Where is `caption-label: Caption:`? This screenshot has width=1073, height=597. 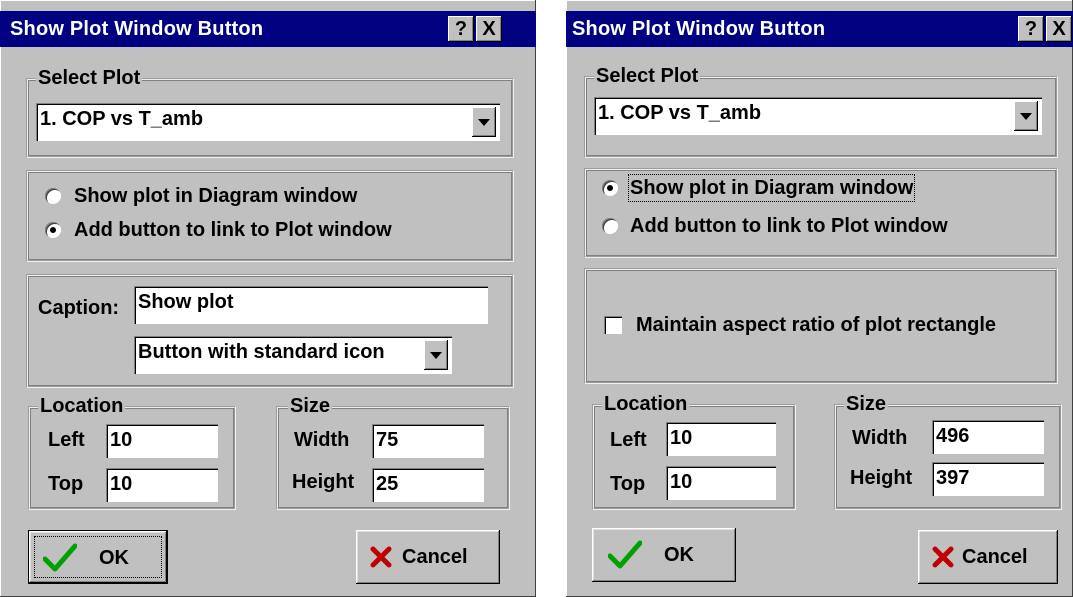
caption-label: Caption: is located at coordinates (79, 308).